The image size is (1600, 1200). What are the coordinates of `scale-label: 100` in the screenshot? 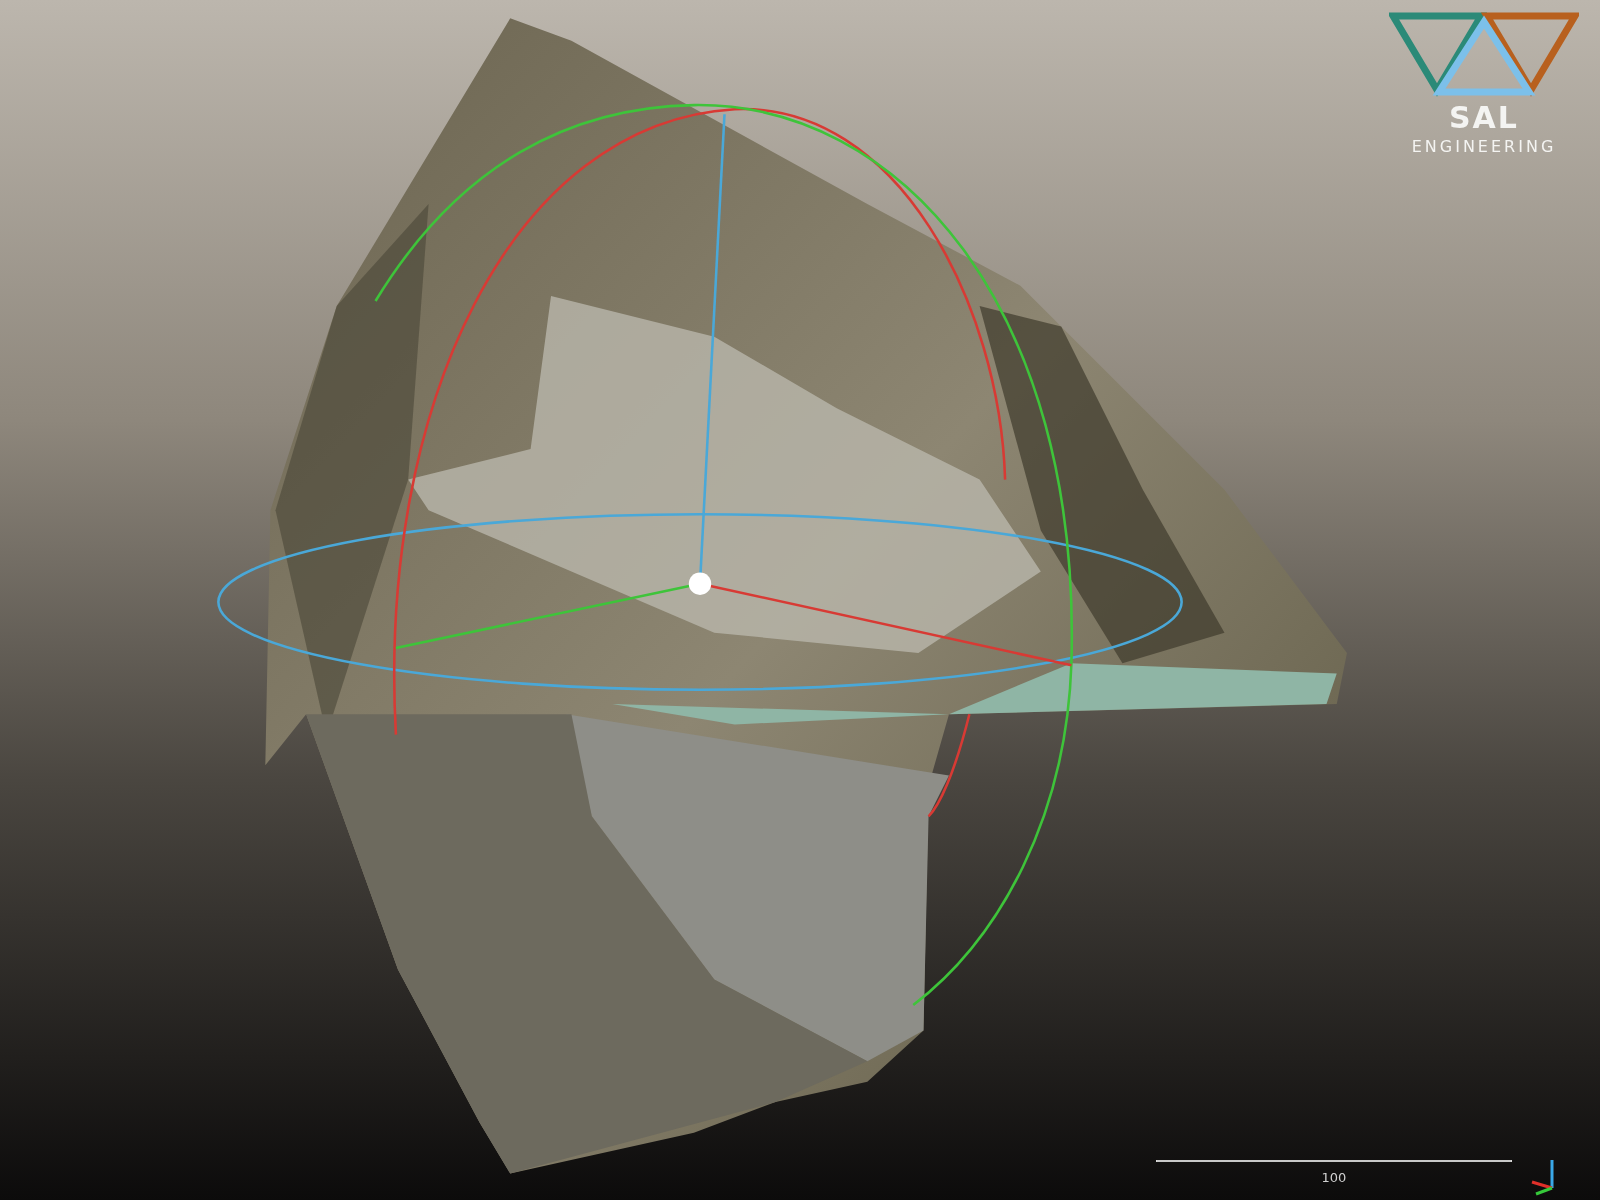 It's located at (1334, 1177).